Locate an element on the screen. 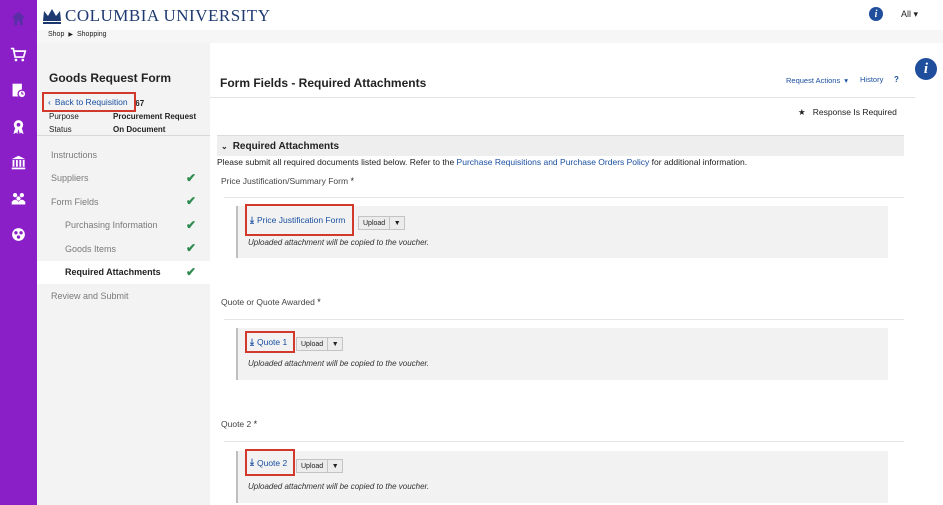  nav-item-label: Goods Items is located at coordinates (91, 248).